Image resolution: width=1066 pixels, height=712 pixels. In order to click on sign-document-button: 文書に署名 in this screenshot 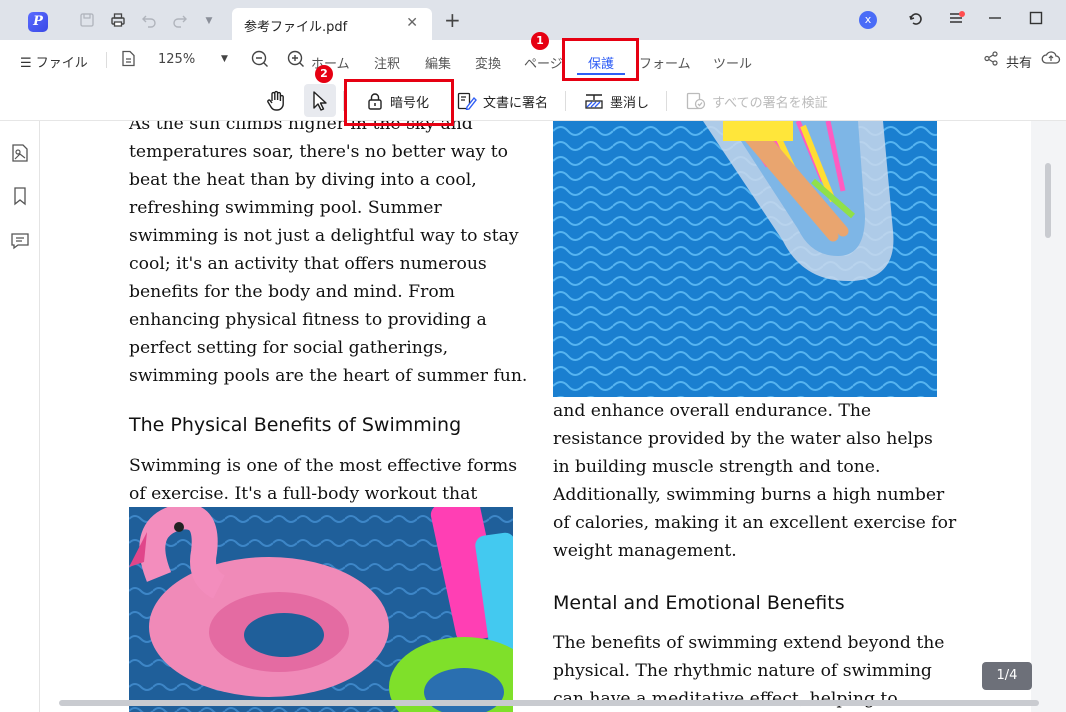, I will do `click(502, 101)`.